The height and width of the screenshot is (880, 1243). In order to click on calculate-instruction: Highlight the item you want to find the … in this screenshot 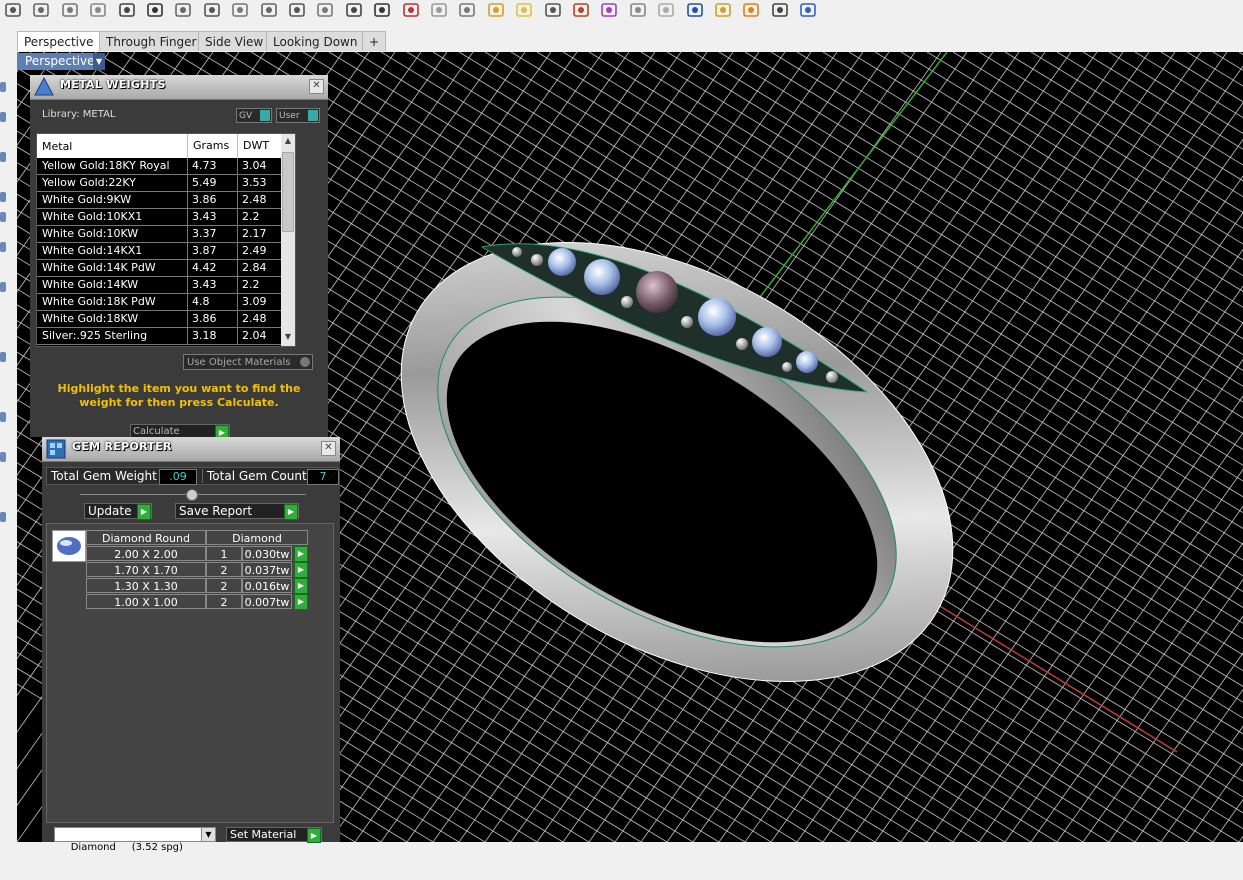, I will do `click(179, 395)`.